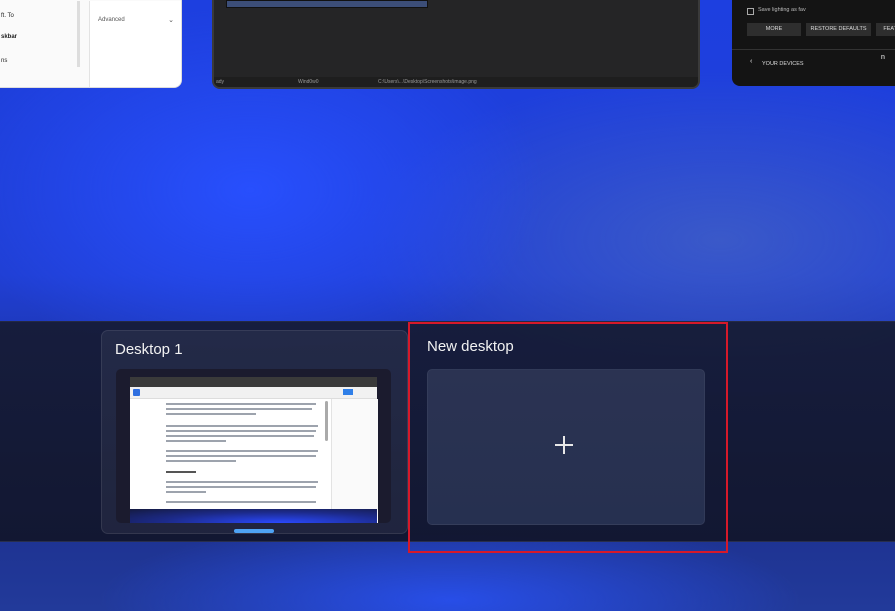 This screenshot has width=895, height=611. Describe the element at coordinates (181, 472) in the screenshot. I see `heading-line` at that location.